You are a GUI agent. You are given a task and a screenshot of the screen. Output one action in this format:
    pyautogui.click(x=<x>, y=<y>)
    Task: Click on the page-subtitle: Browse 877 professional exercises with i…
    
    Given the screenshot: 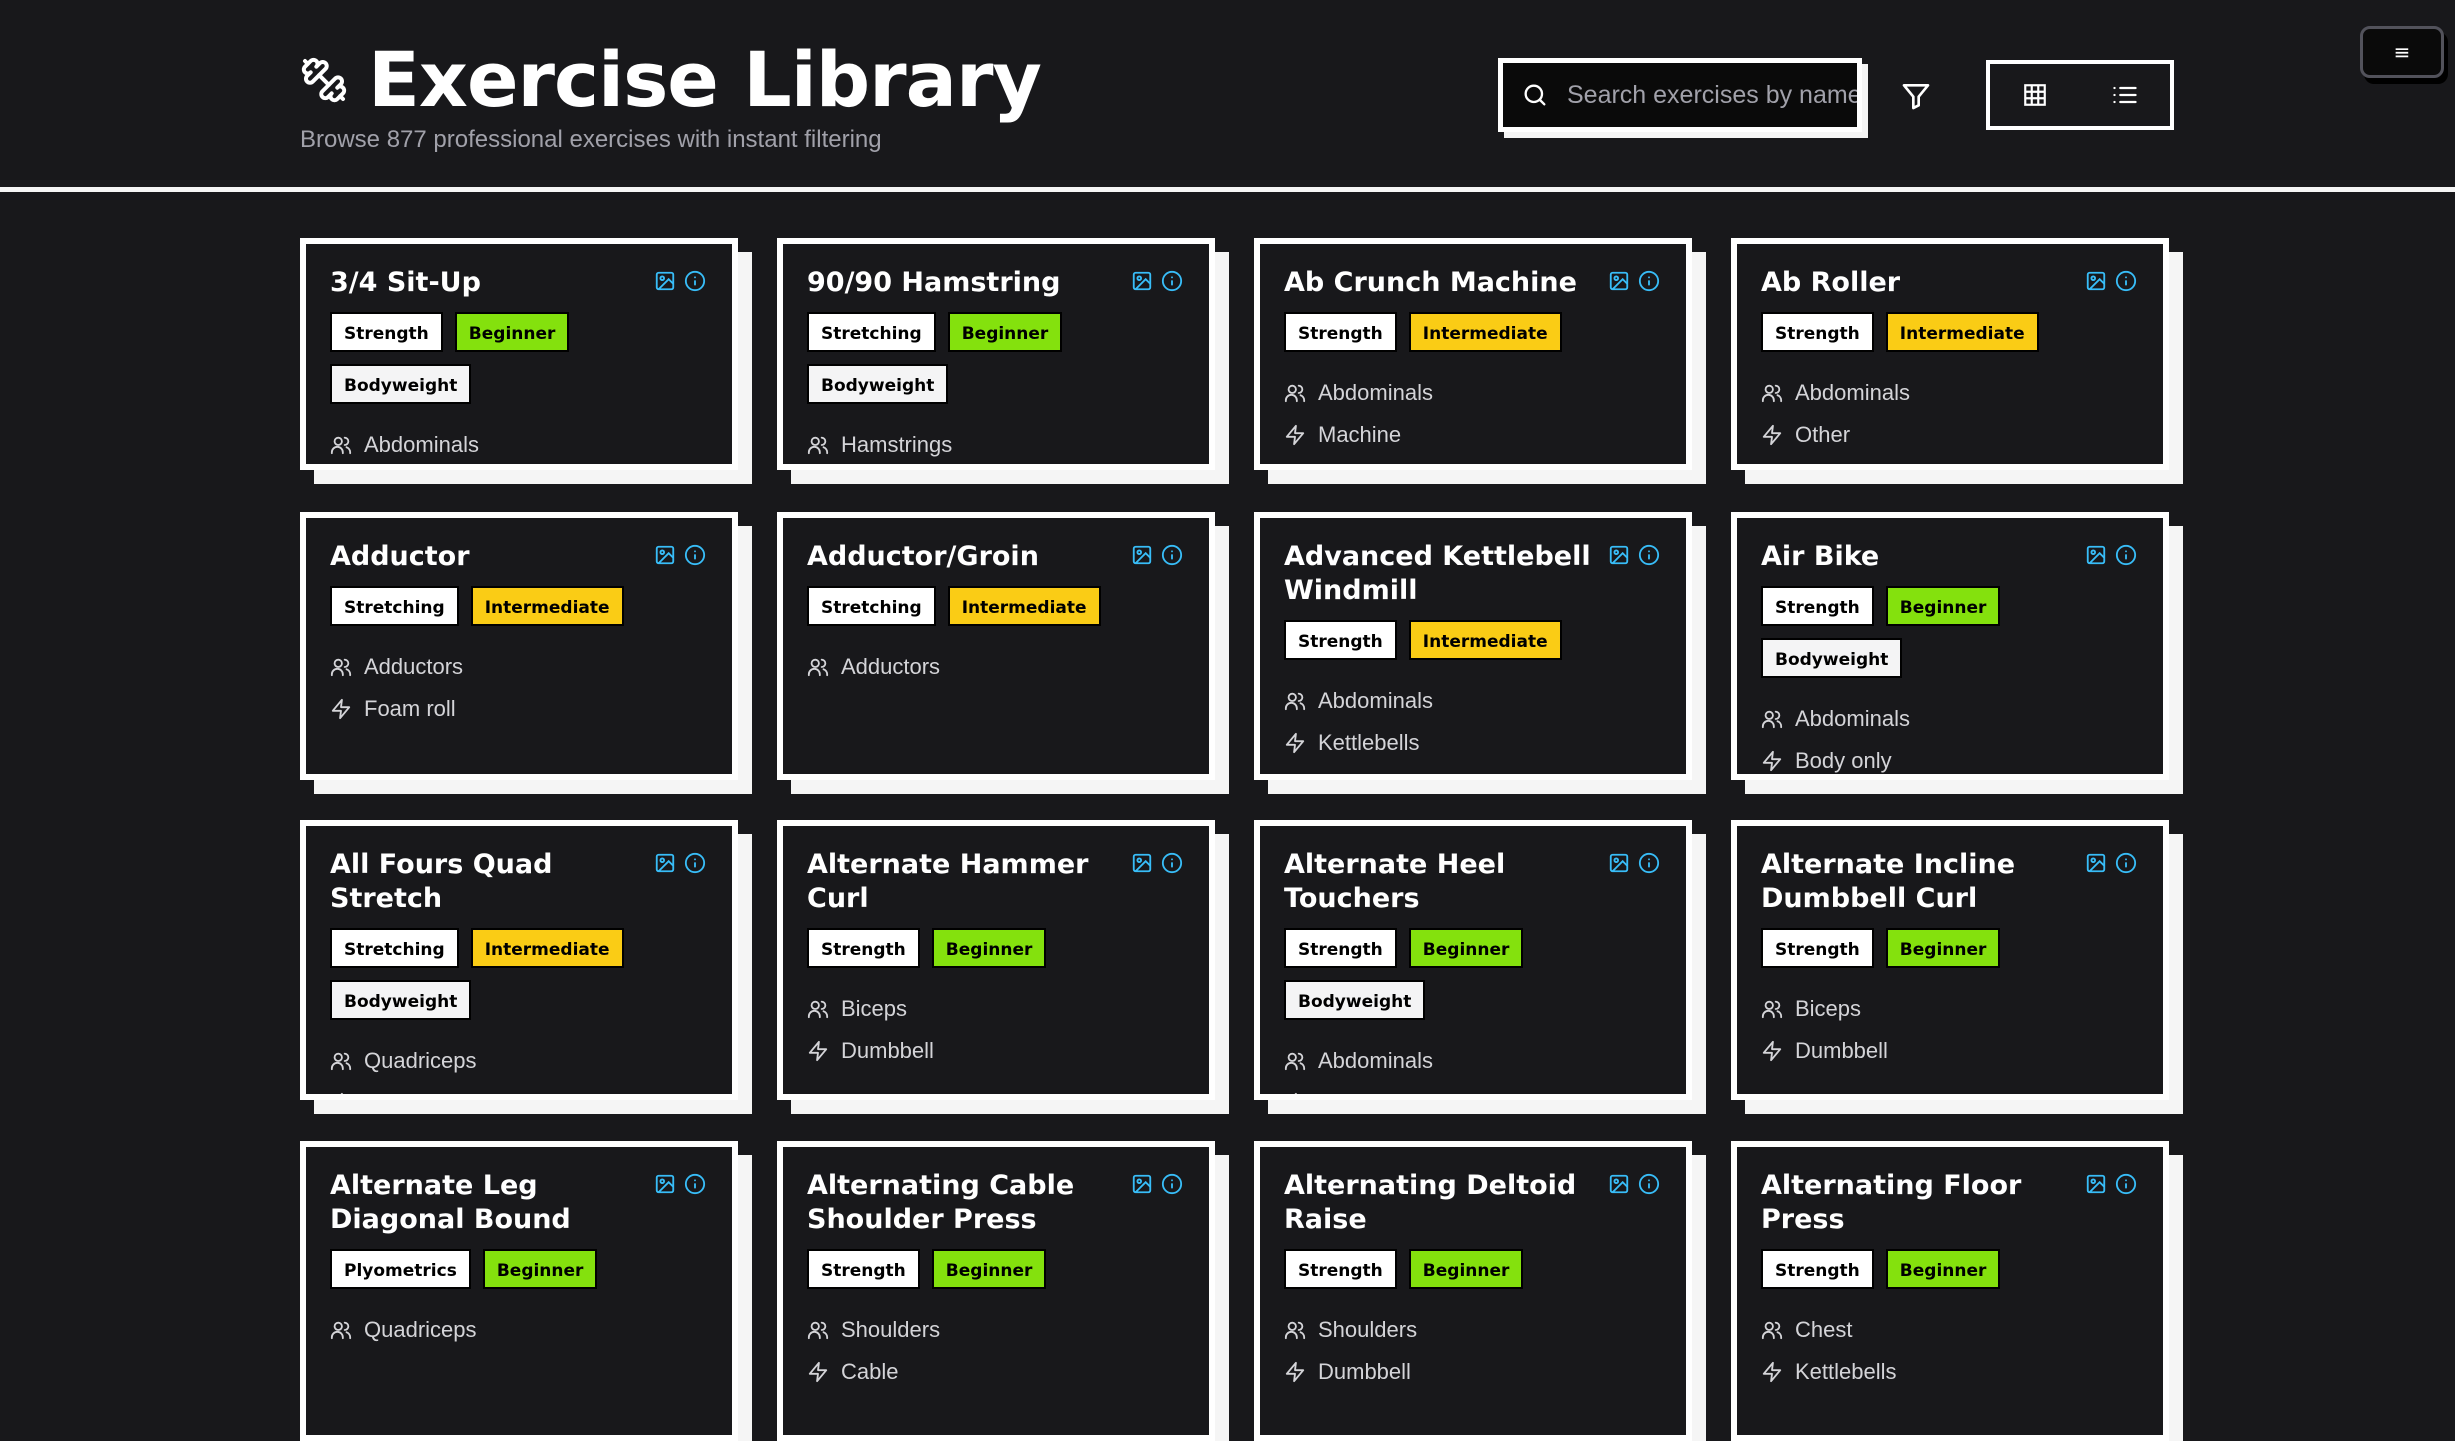 What is the action you would take?
    pyautogui.click(x=591, y=139)
    